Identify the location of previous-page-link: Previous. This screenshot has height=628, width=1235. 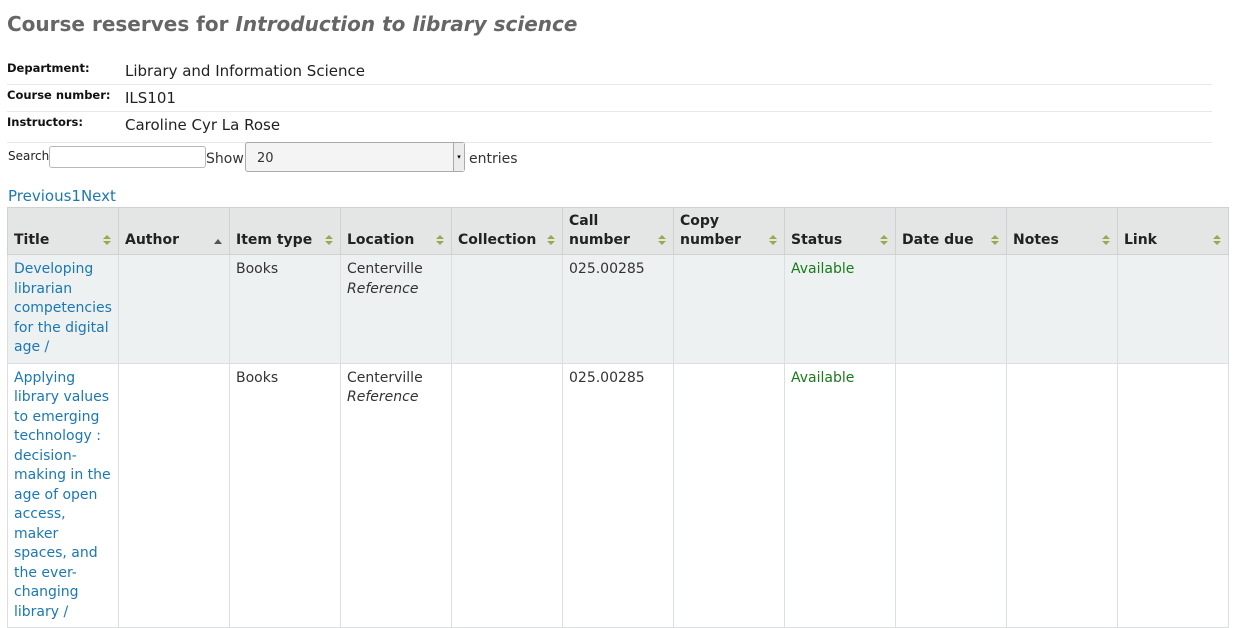
(39, 196).